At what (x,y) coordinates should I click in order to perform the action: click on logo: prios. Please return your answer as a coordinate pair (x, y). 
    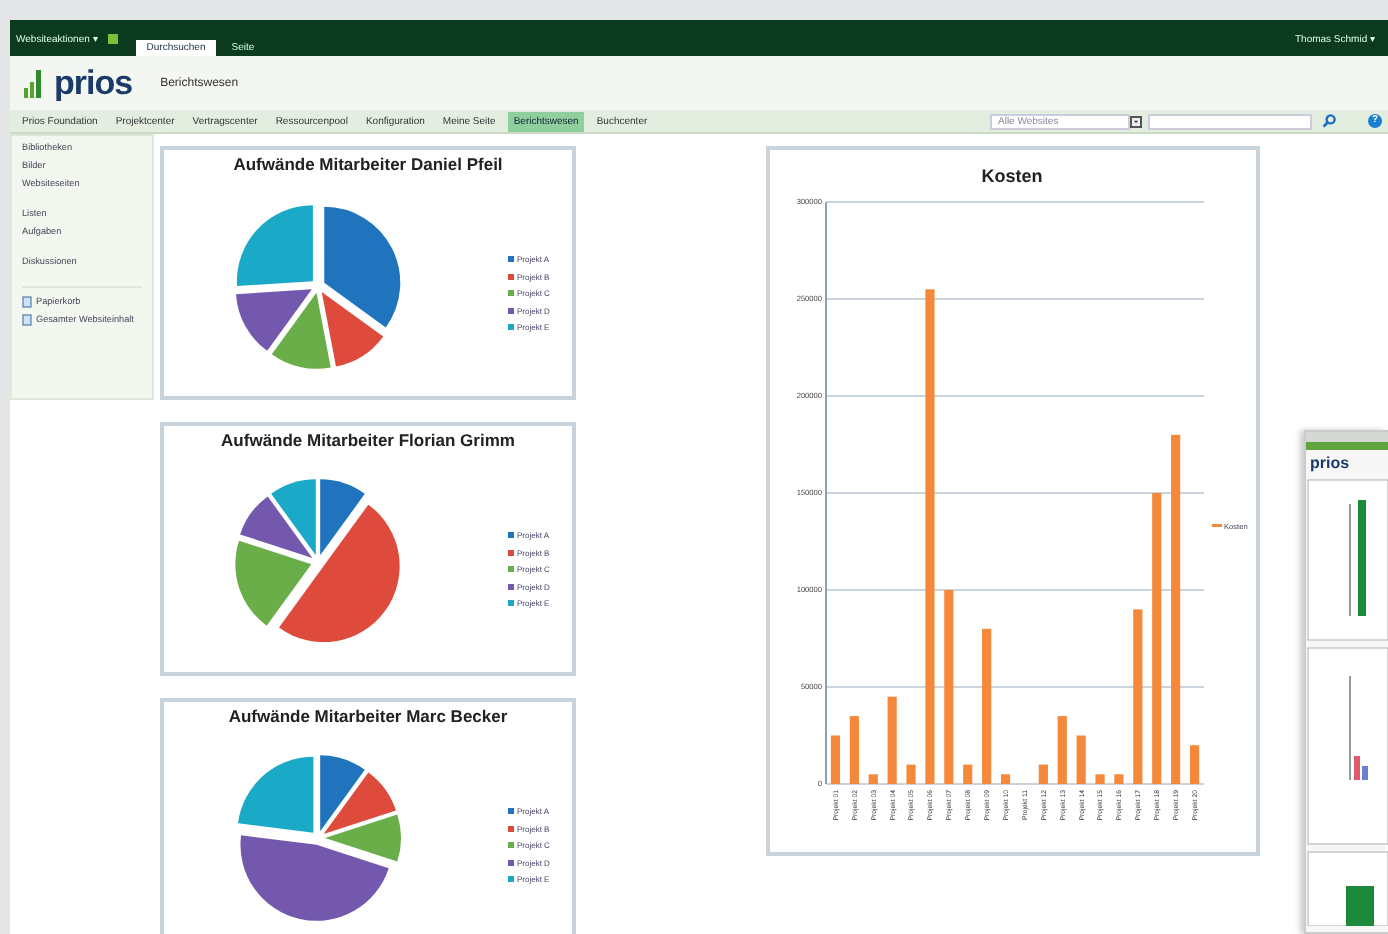
    Looking at the image, I should click on (93, 83).